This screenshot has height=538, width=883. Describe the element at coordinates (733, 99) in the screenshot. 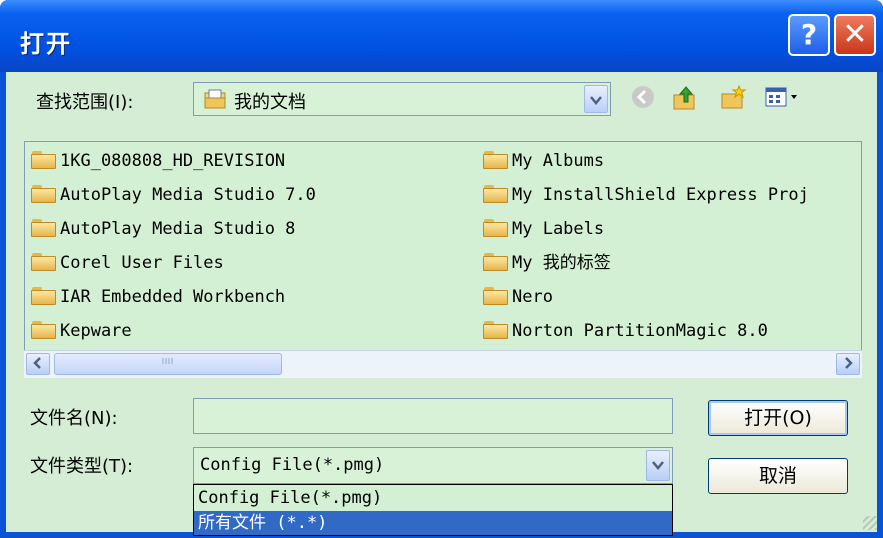

I see `new-folder-icon` at that location.